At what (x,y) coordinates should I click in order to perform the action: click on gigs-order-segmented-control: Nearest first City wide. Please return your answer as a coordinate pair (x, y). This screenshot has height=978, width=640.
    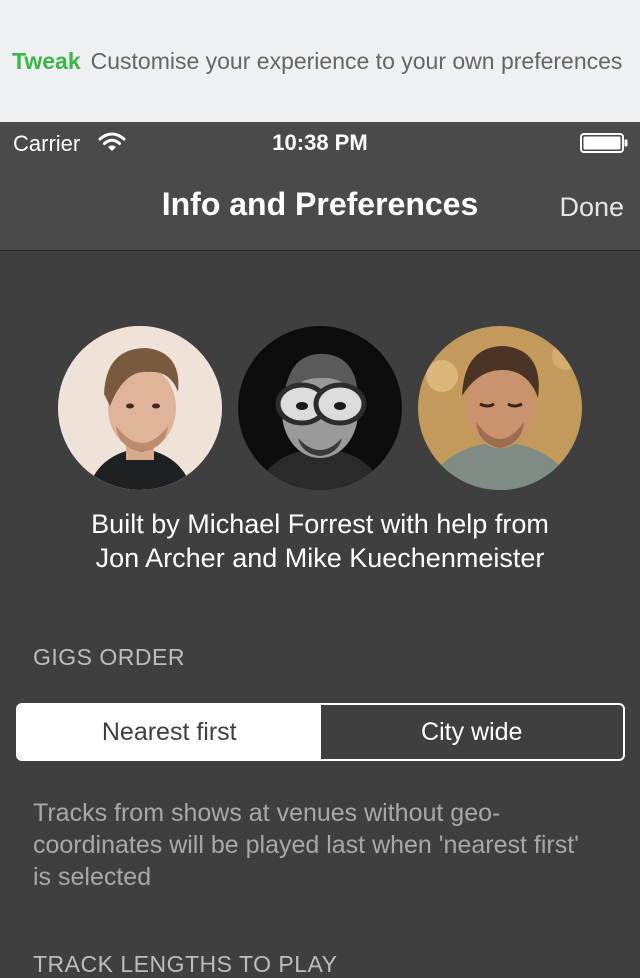
    Looking at the image, I should click on (320, 732).